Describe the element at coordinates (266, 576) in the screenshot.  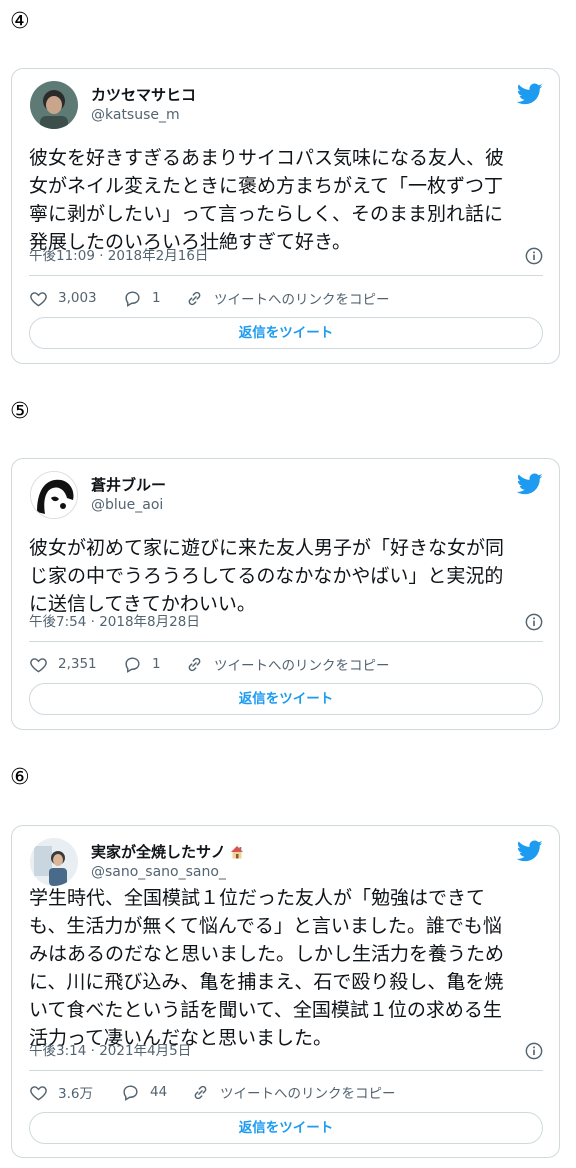
I see `tweet-text-line: じ家の中でうろうろしてるのなかなかやばい」と実況的` at that location.